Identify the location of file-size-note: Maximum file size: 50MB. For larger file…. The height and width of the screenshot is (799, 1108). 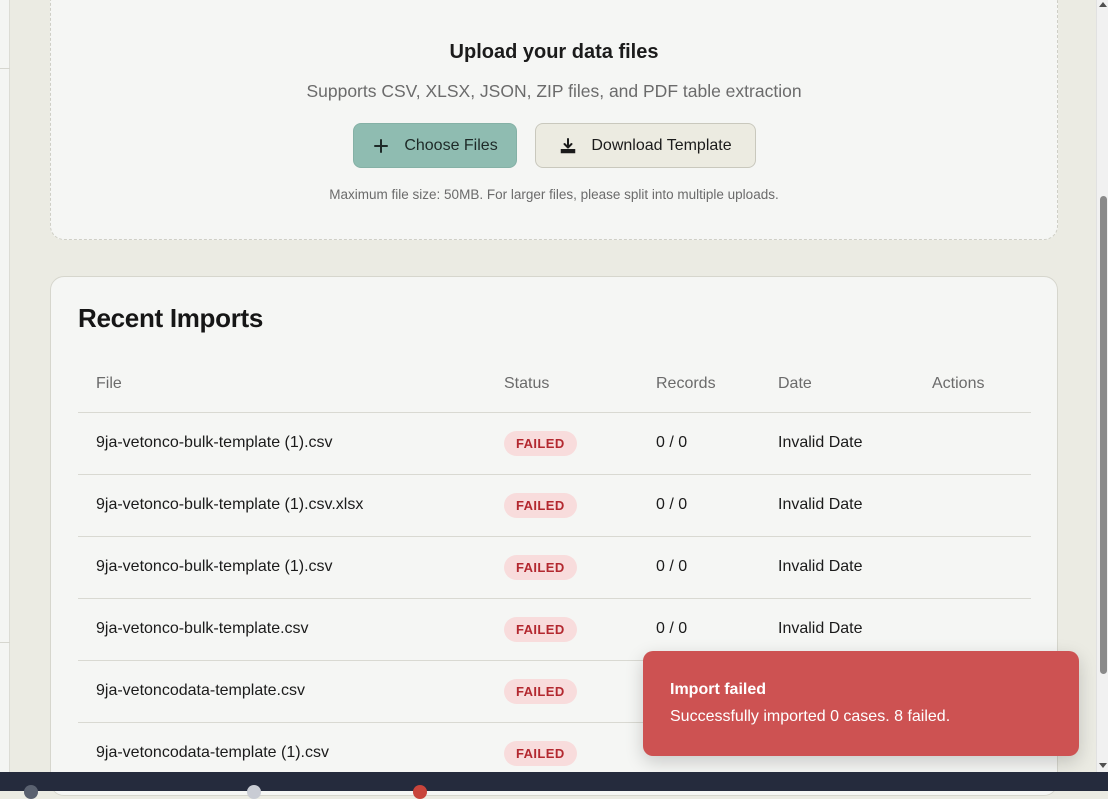
(554, 194).